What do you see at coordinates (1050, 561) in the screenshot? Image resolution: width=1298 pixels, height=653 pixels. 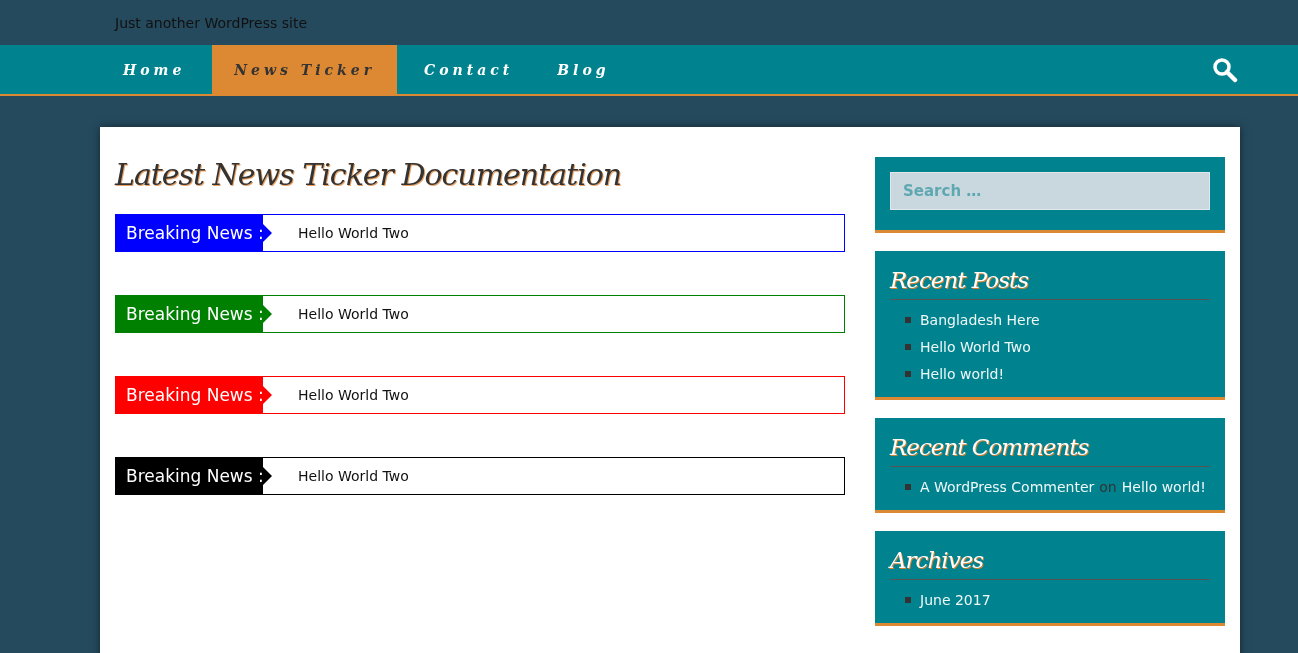 I see `widget-title: Archives` at bounding box center [1050, 561].